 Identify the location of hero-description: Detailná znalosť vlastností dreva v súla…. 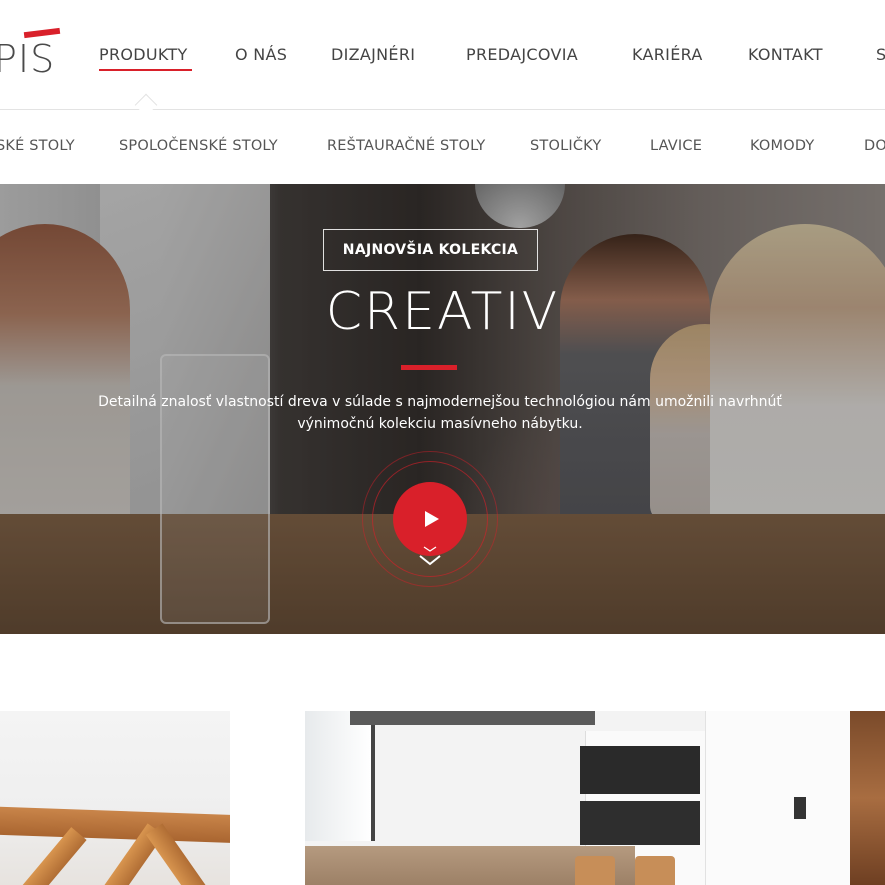
(440, 413).